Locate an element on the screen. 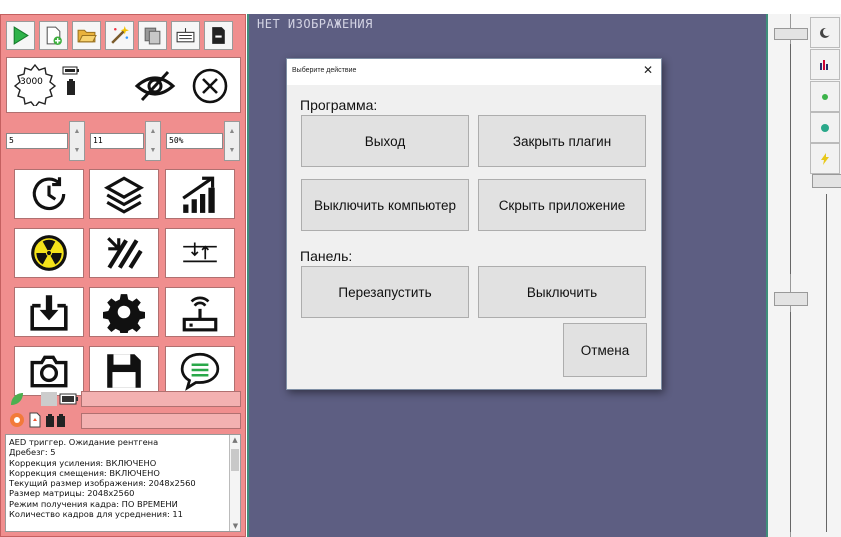 This screenshot has width=841, height=537. scroll-up-icon: ▲ is located at coordinates (235, 440).